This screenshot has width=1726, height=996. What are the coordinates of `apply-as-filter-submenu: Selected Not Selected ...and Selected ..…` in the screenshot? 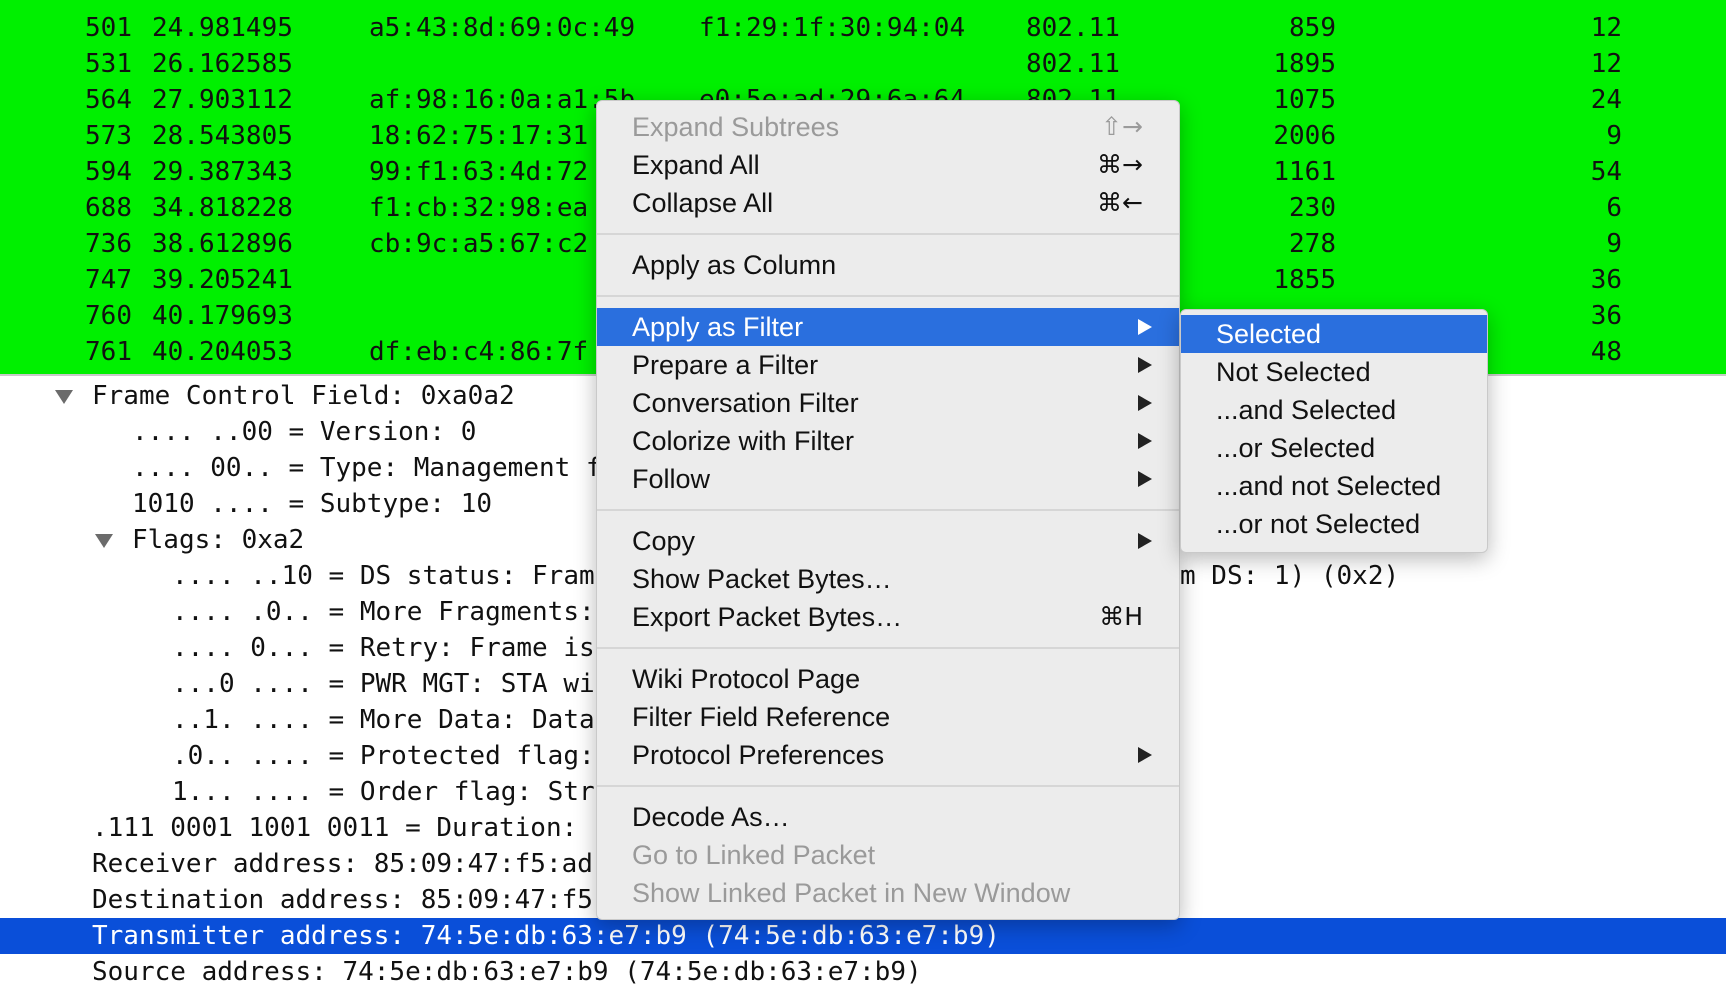 It's located at (1334, 431).